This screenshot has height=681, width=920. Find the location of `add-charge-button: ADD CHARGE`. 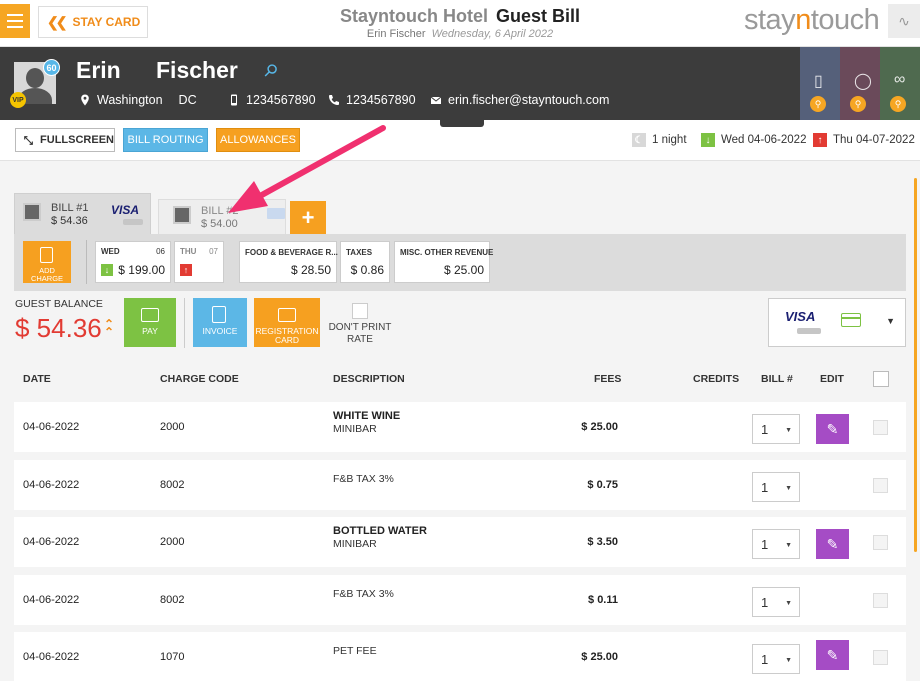

add-charge-button: ADD CHARGE is located at coordinates (47, 262).